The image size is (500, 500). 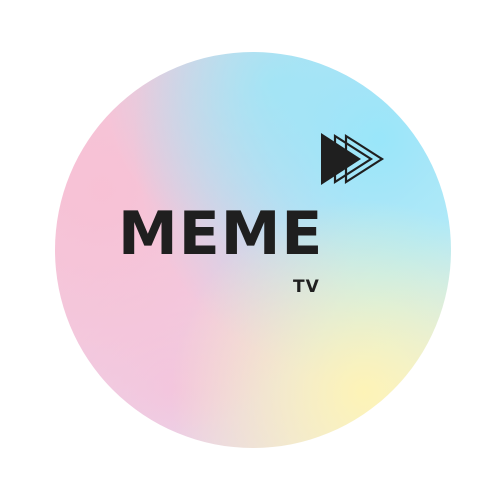 What do you see at coordinates (221, 234) in the screenshot?
I see `brand-title: MEME` at bounding box center [221, 234].